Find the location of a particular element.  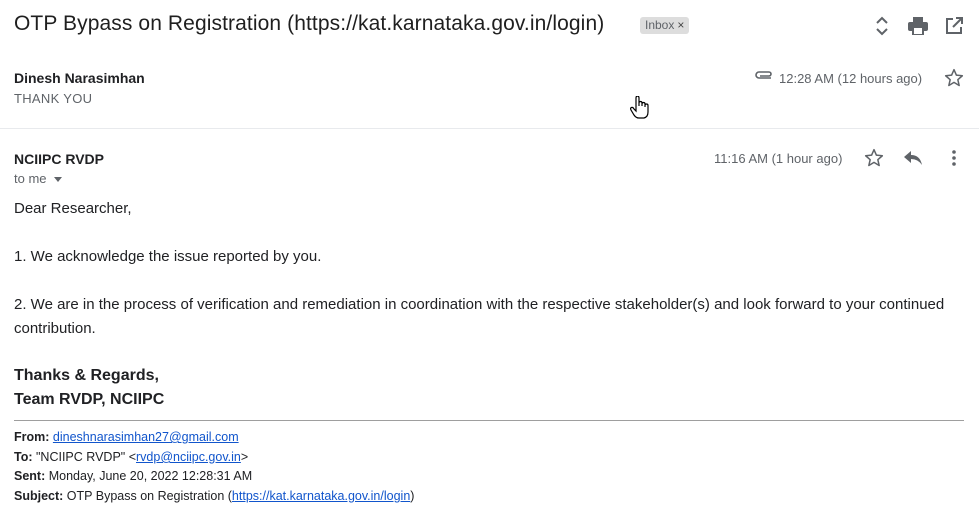

quoted-from-line: From: dineshnarasimhan27@gmail.com is located at coordinates (126, 437).